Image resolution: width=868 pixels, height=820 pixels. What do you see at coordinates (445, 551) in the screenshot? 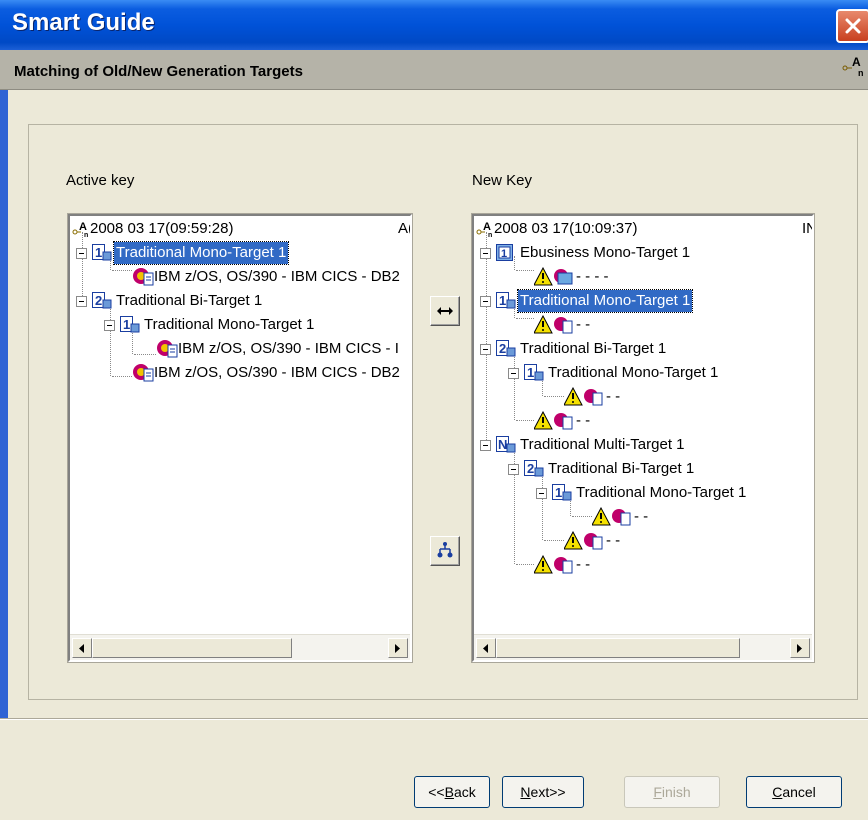
I see `auto-match-button` at bounding box center [445, 551].